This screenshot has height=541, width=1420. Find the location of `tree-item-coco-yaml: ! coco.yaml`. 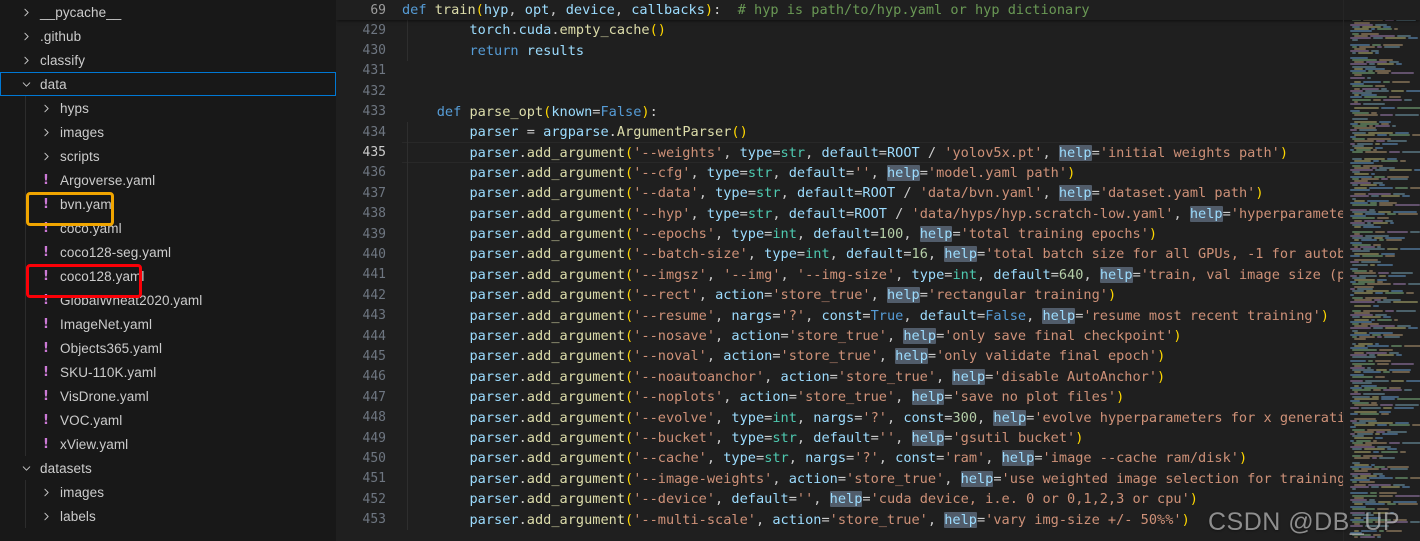

tree-item-coco-yaml: ! coco.yaml is located at coordinates (168, 228).